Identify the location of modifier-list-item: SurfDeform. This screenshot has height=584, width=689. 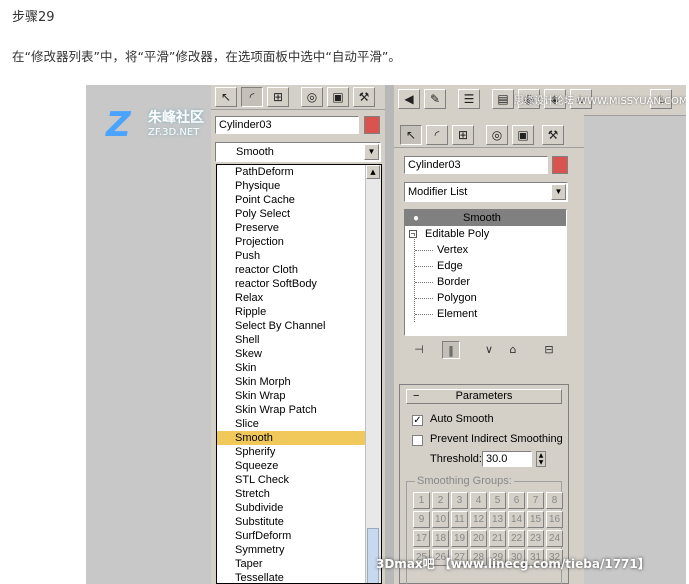
(299, 536).